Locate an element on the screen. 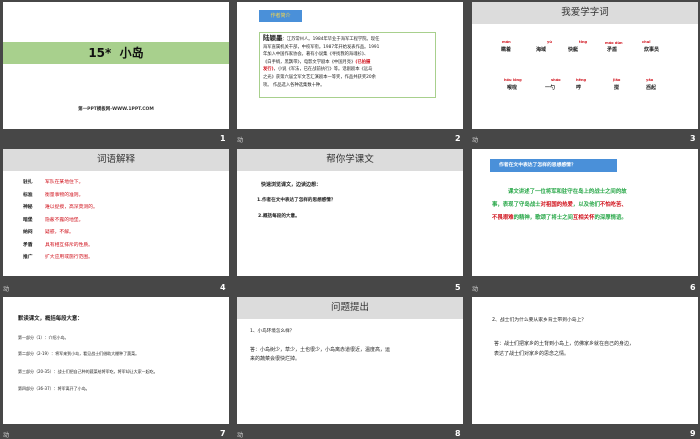 The height and width of the screenshot is (439, 700). pinyin: sháo is located at coordinates (556, 80).